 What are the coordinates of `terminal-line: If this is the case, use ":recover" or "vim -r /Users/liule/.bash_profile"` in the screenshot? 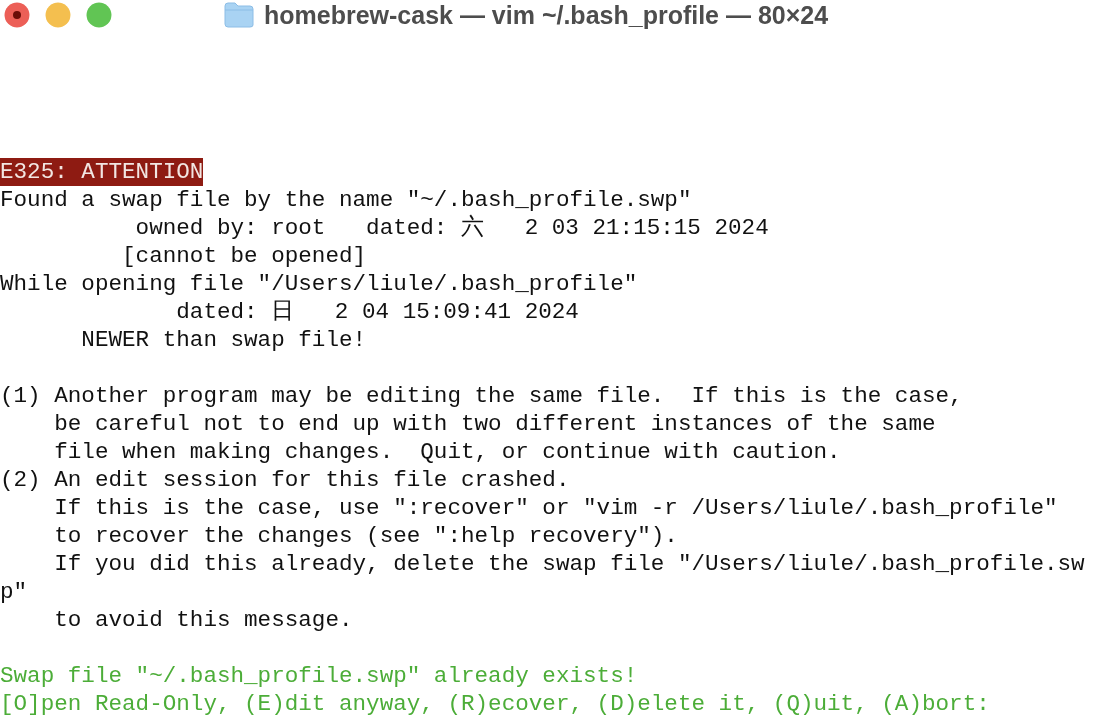 It's located at (555, 508).